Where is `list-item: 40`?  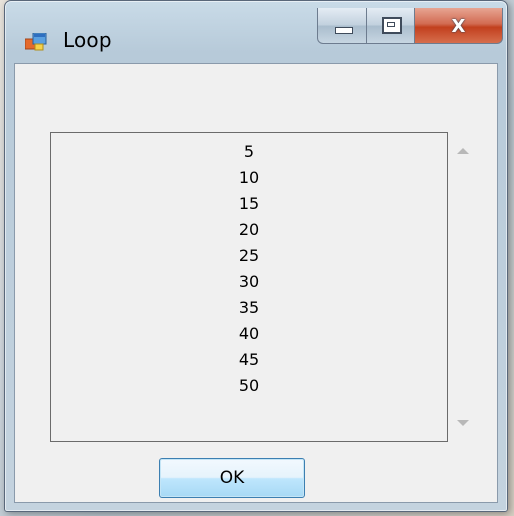 list-item: 40 is located at coordinates (249, 334).